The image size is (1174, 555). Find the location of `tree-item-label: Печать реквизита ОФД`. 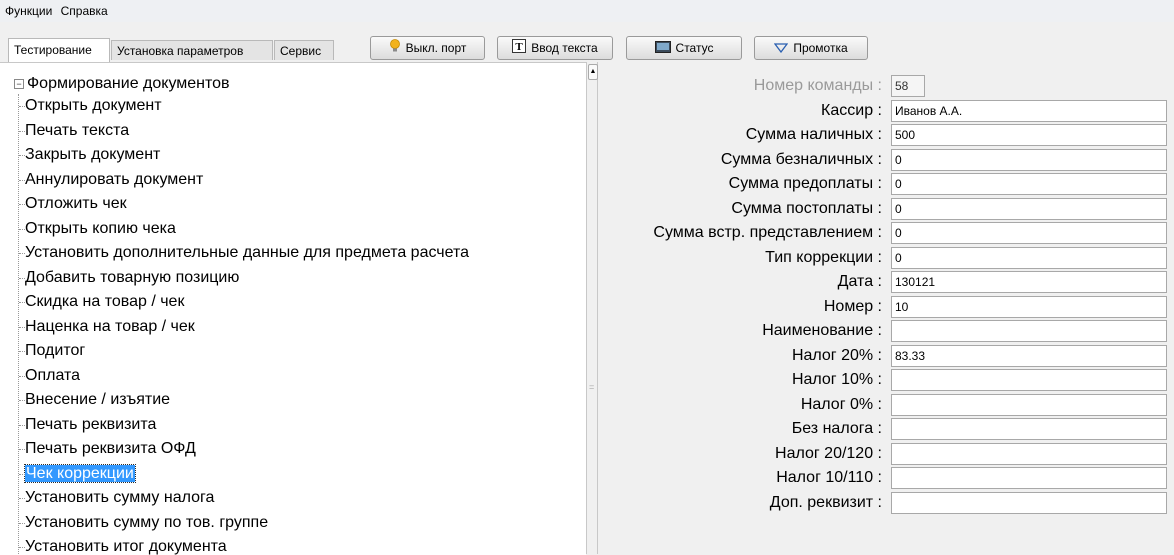

tree-item-label: Печать реквизита ОФД is located at coordinates (110, 448).